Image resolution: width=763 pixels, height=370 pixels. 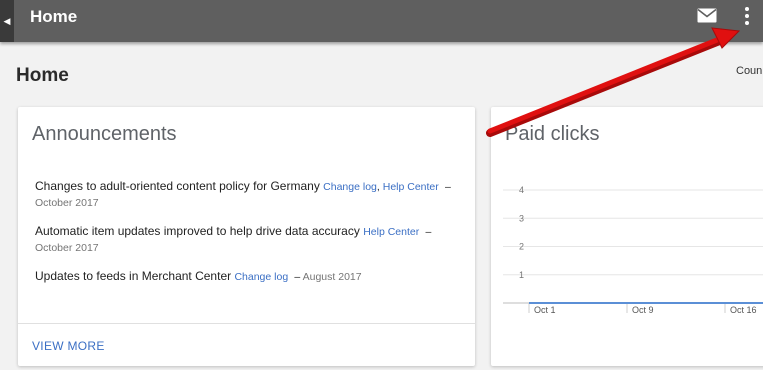 I want to click on paid-clicks-chart: 1 2 3 4 Oct 1 Oct 9 Oct 16, so click(x=633, y=250).